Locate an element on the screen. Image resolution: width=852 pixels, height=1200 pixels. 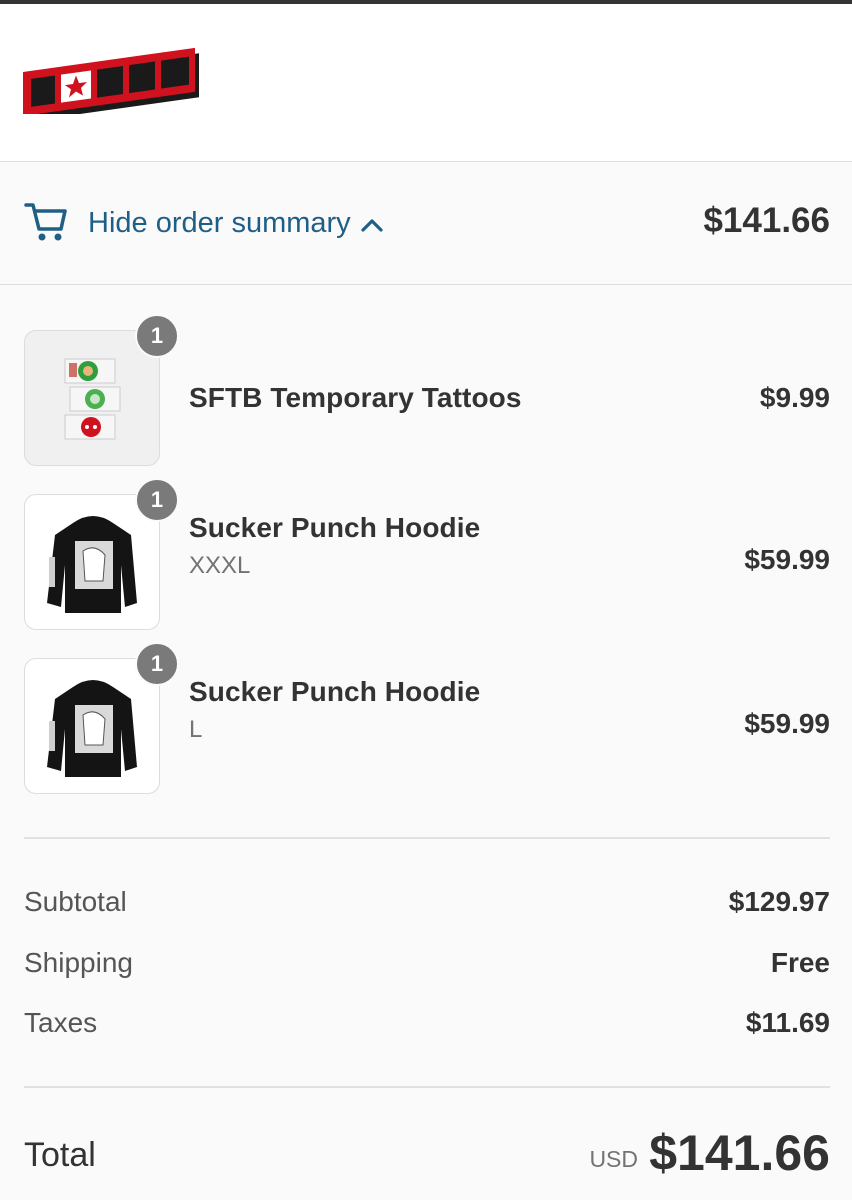
order-summary-toggle-bar: Hide order summary $141.66 is located at coordinates (426, 224).